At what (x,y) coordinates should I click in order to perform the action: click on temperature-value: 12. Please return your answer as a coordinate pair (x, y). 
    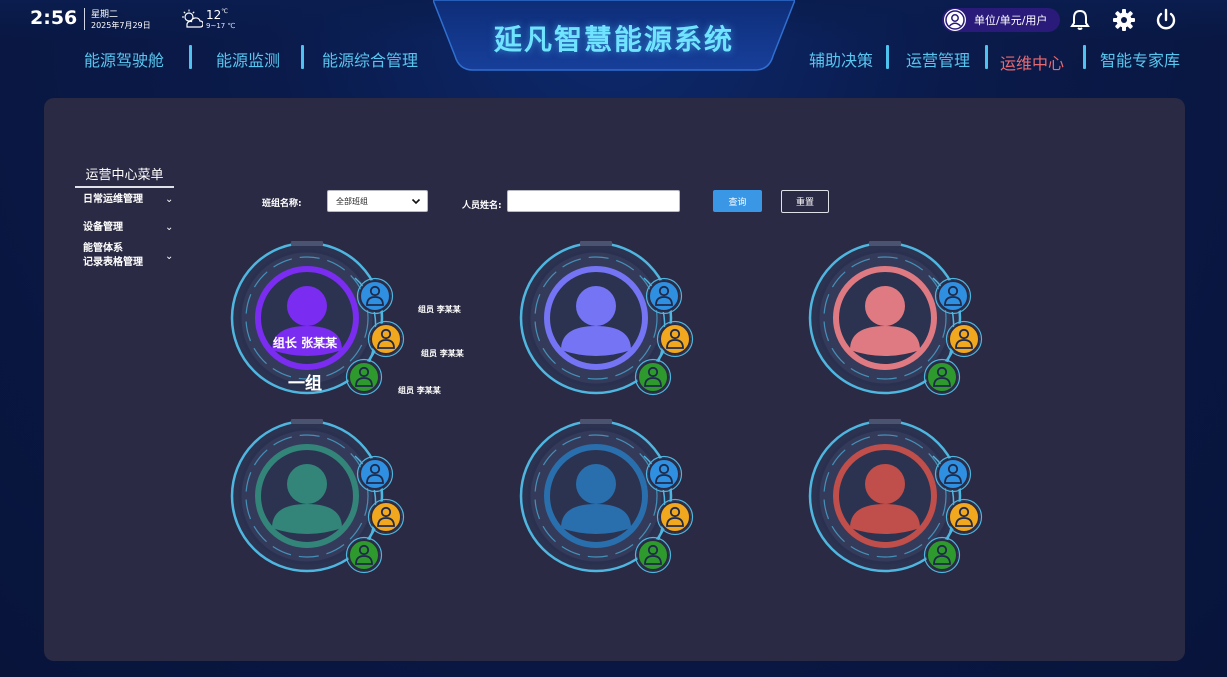
    Looking at the image, I should click on (214, 15).